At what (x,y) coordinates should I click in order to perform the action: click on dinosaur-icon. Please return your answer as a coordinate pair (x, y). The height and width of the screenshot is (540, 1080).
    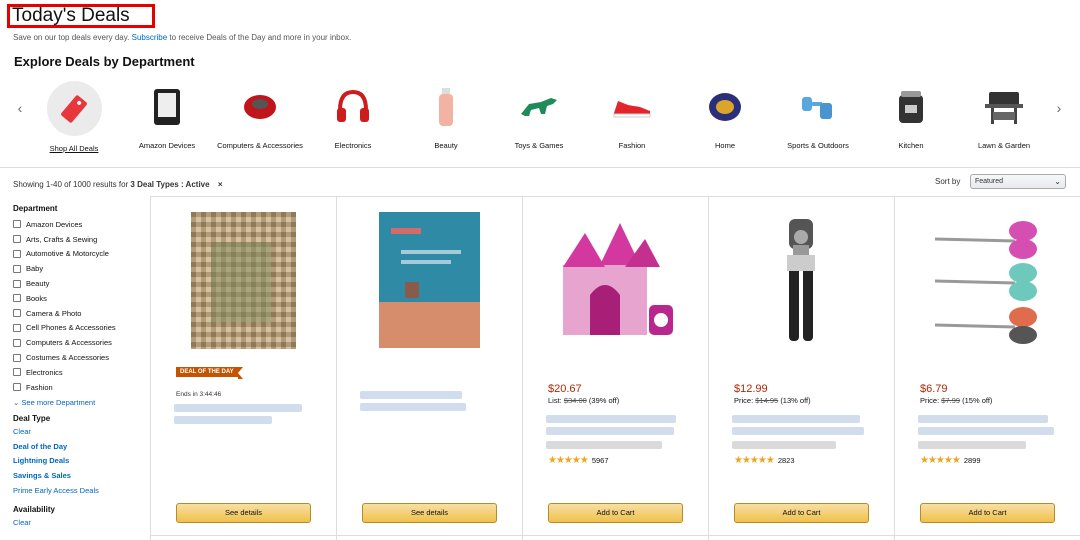
    Looking at the image, I should click on (539, 107).